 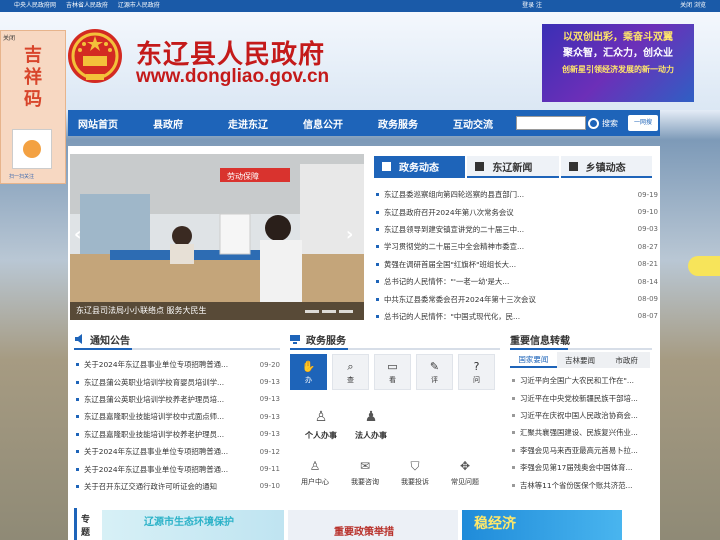 What do you see at coordinates (139, 5) in the screenshot?
I see `top-link-liaoyuan-gov: 辽源市人民政府` at bounding box center [139, 5].